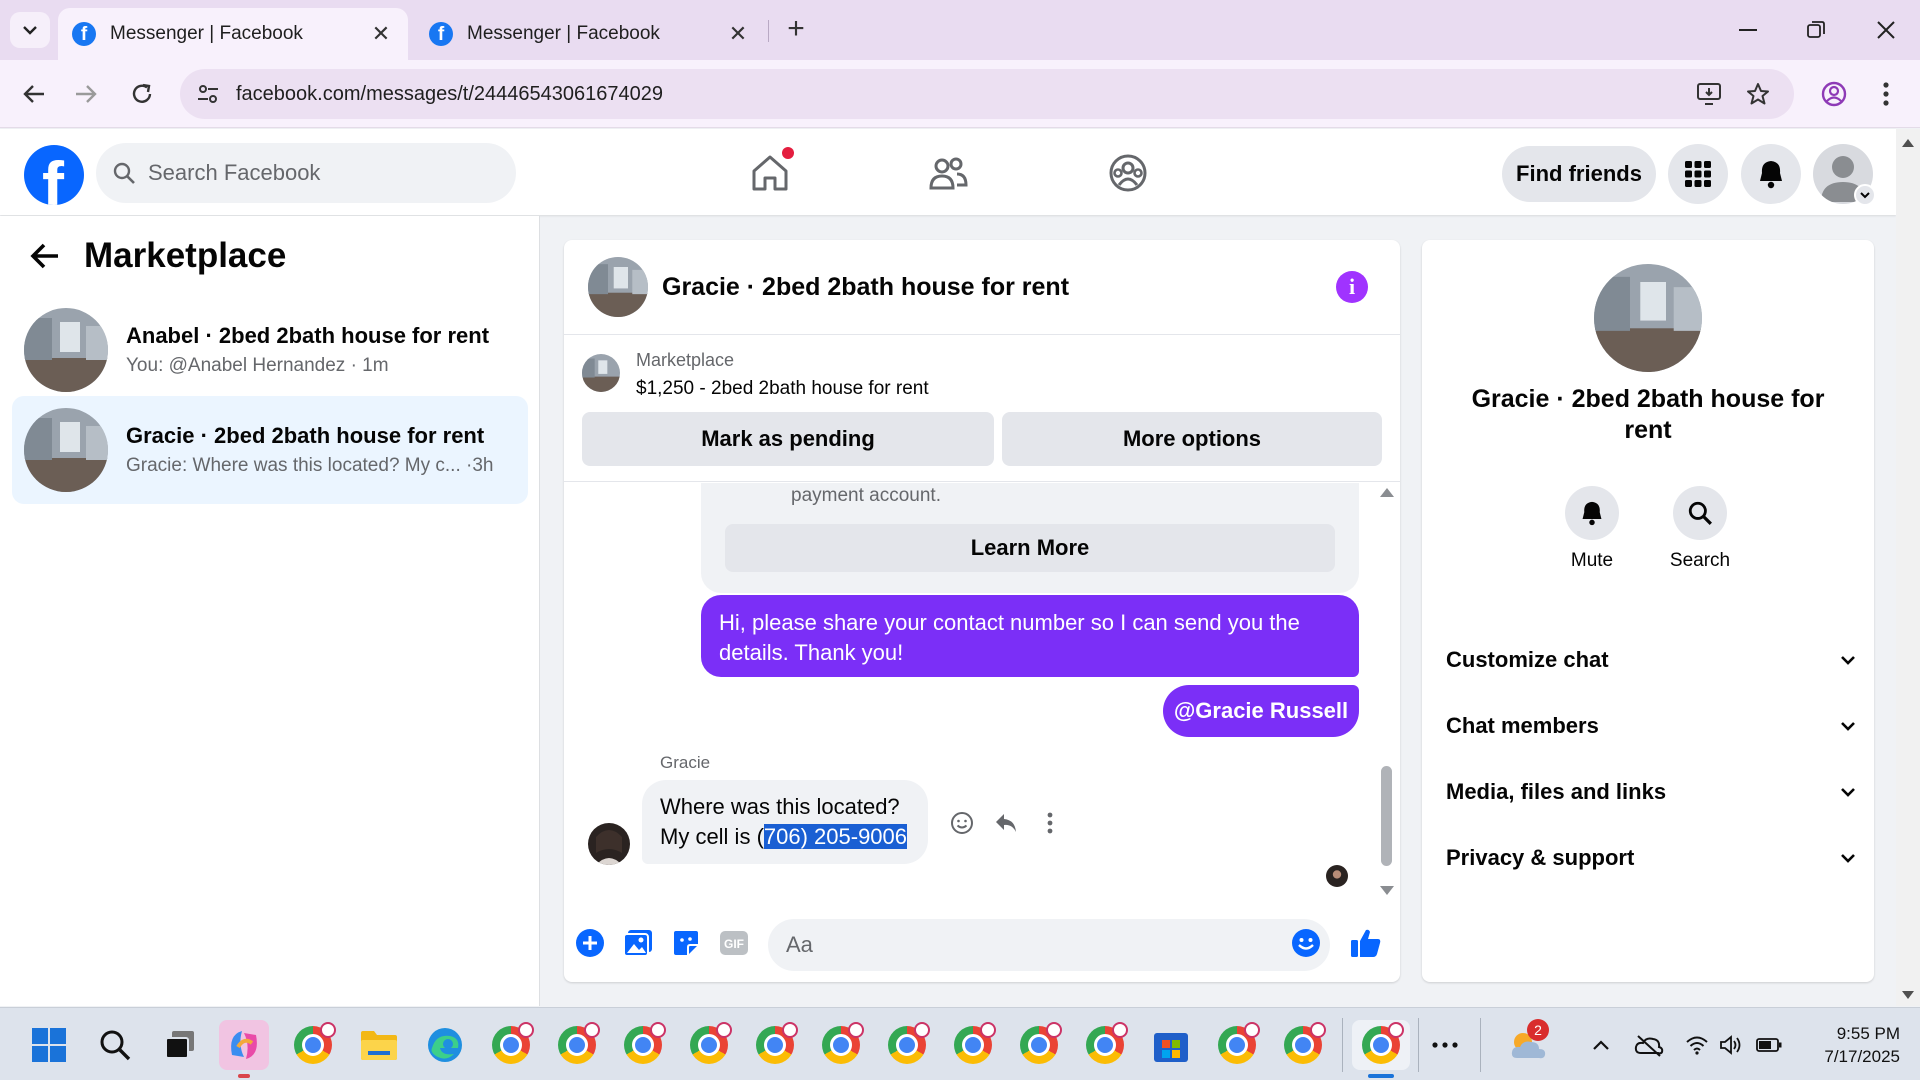  Describe the element at coordinates (1771, 174) in the screenshot. I see `notifications-button` at that location.